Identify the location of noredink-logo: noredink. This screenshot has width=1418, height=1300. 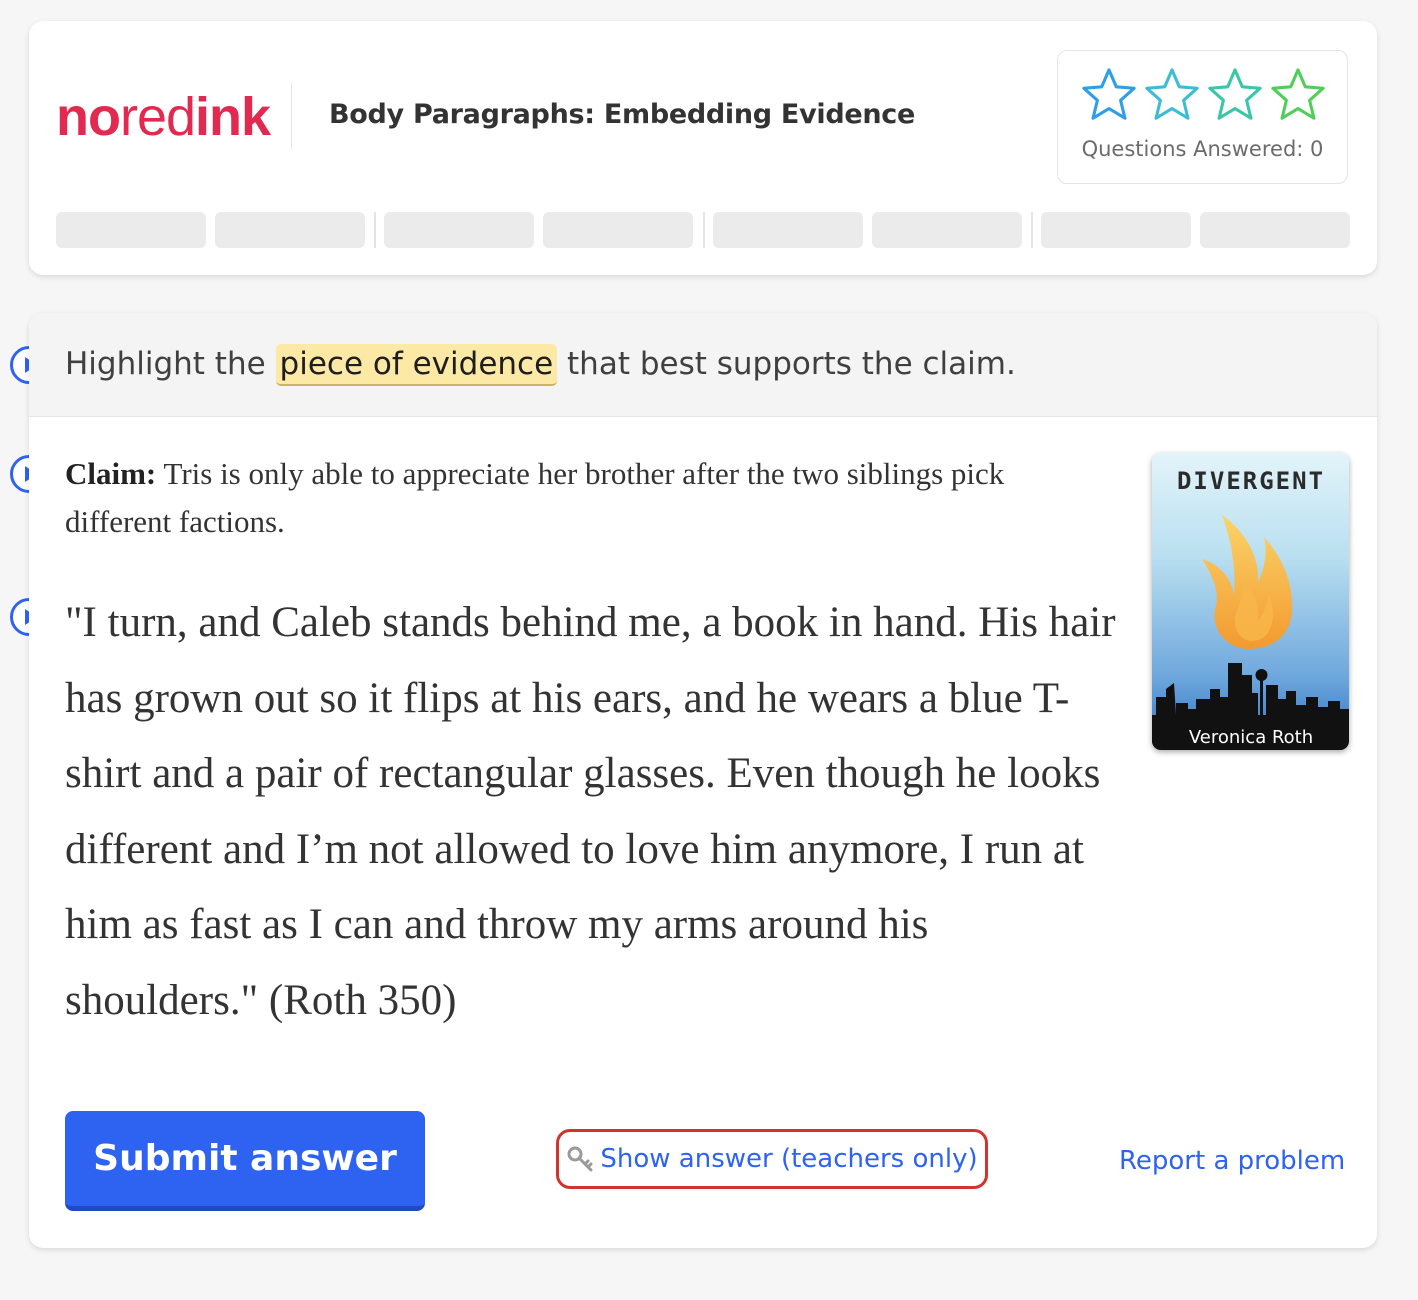
(163, 117).